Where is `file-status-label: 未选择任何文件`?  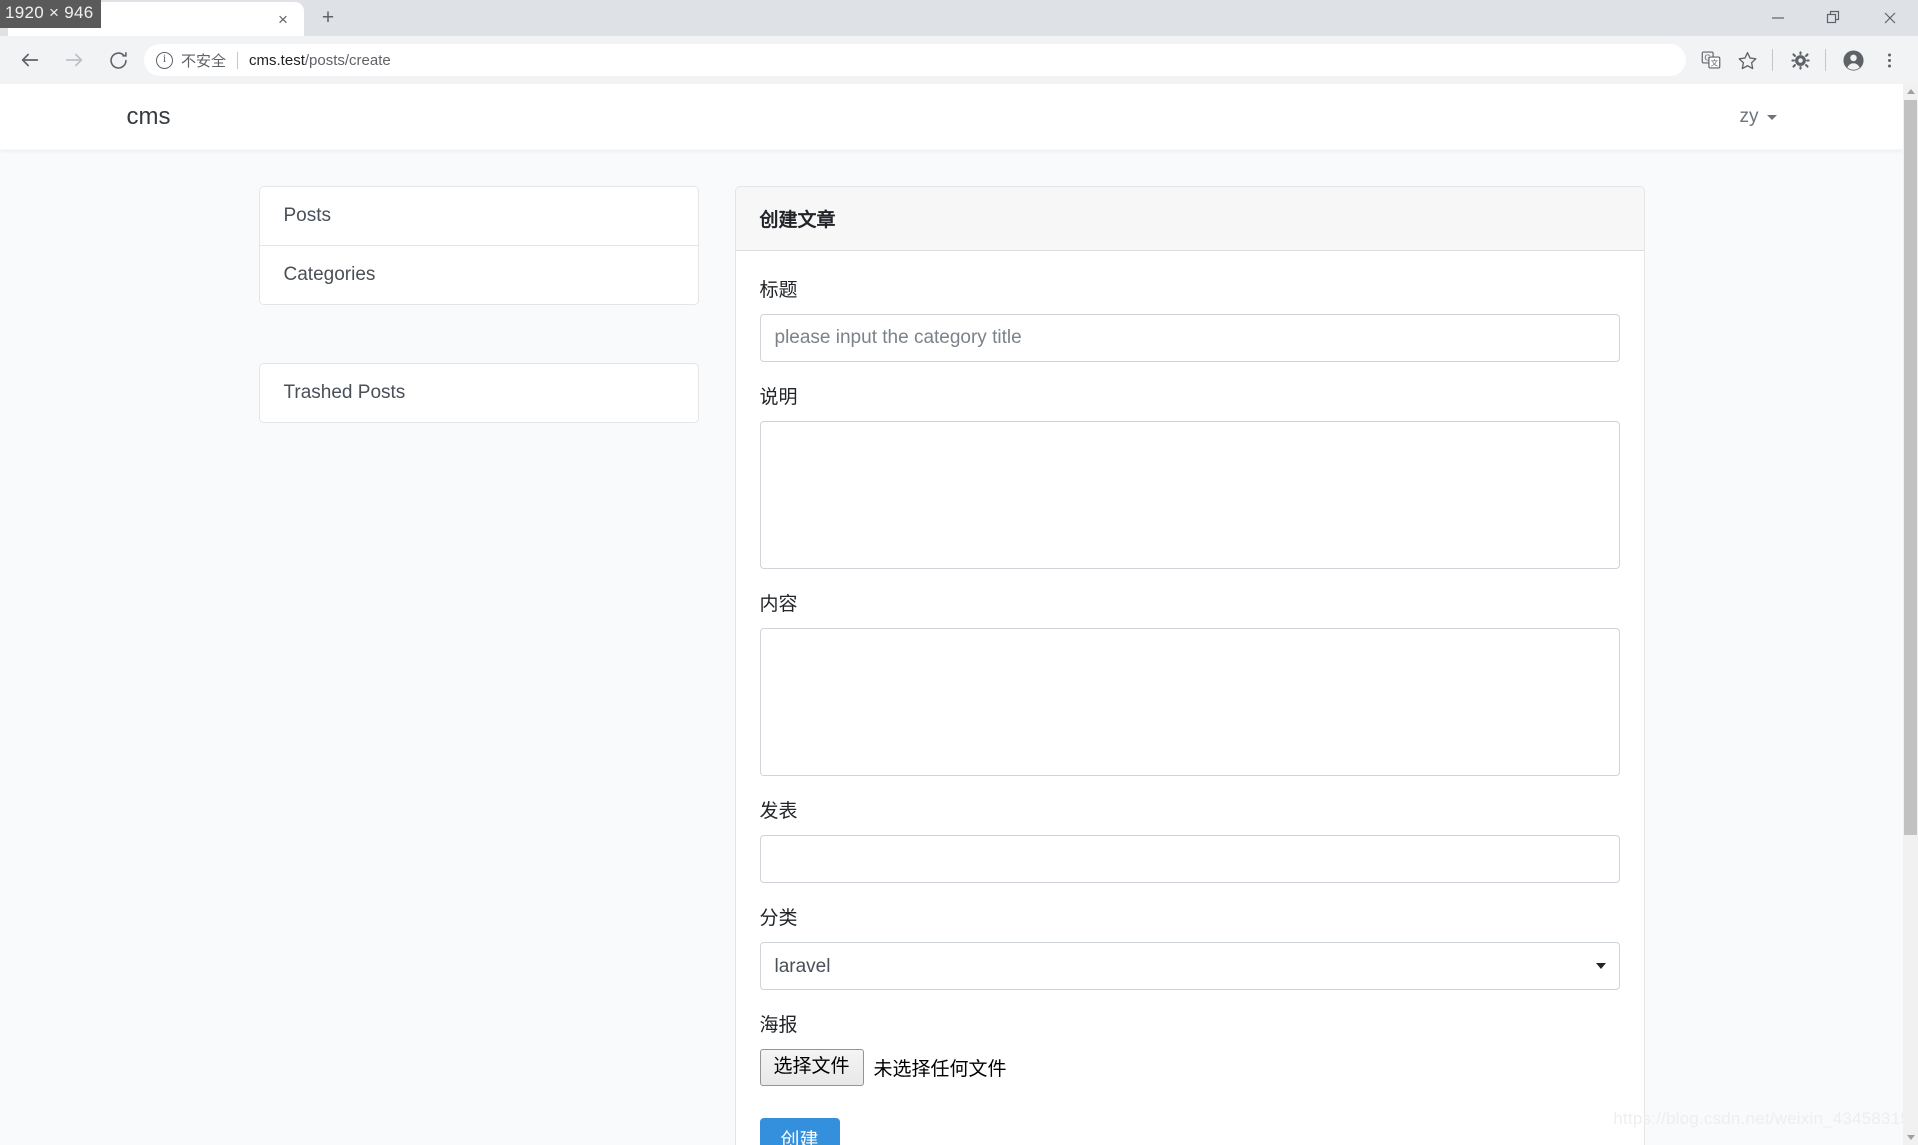 file-status-label: 未选择任何文件 is located at coordinates (940, 1069).